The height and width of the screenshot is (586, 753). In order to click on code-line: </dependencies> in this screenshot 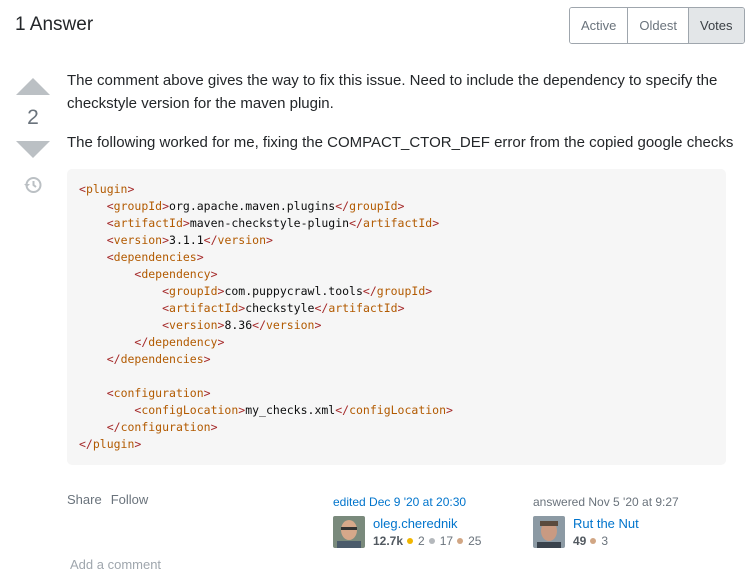, I will do `click(145, 359)`.